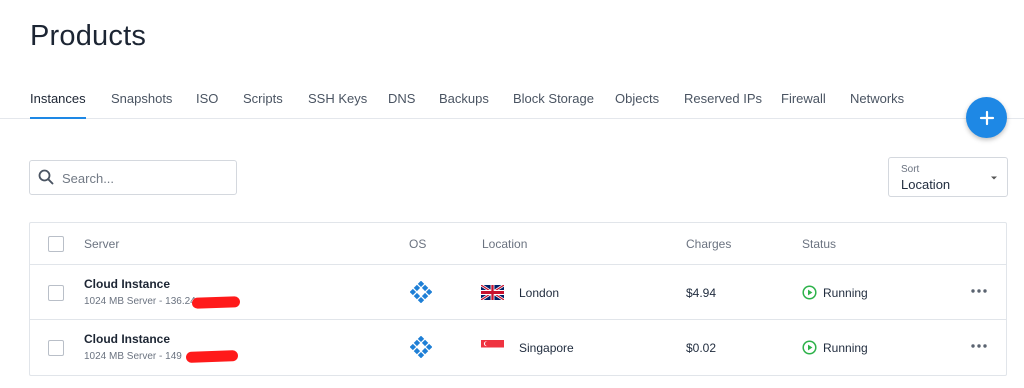 Image resolution: width=1024 pixels, height=388 pixels. What do you see at coordinates (263, 105) in the screenshot?
I see `tab-scripts: Scripts` at bounding box center [263, 105].